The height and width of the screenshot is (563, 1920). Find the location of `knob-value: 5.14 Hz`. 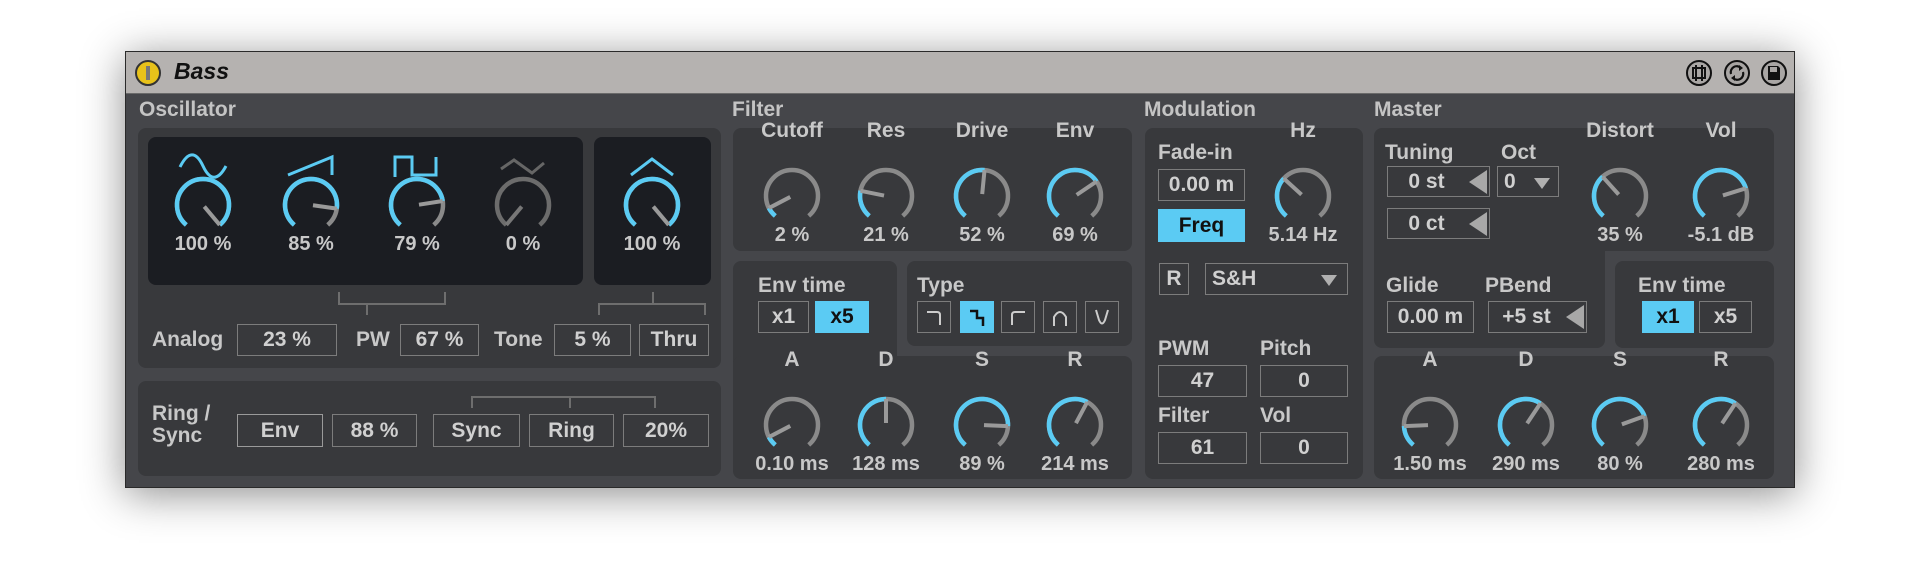

knob-value: 5.14 Hz is located at coordinates (1303, 235).